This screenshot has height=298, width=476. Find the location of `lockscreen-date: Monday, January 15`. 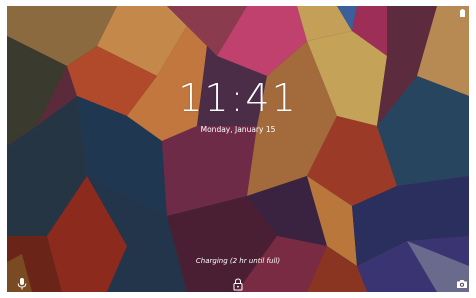

lockscreen-date: Monday, January 15 is located at coordinates (238, 129).